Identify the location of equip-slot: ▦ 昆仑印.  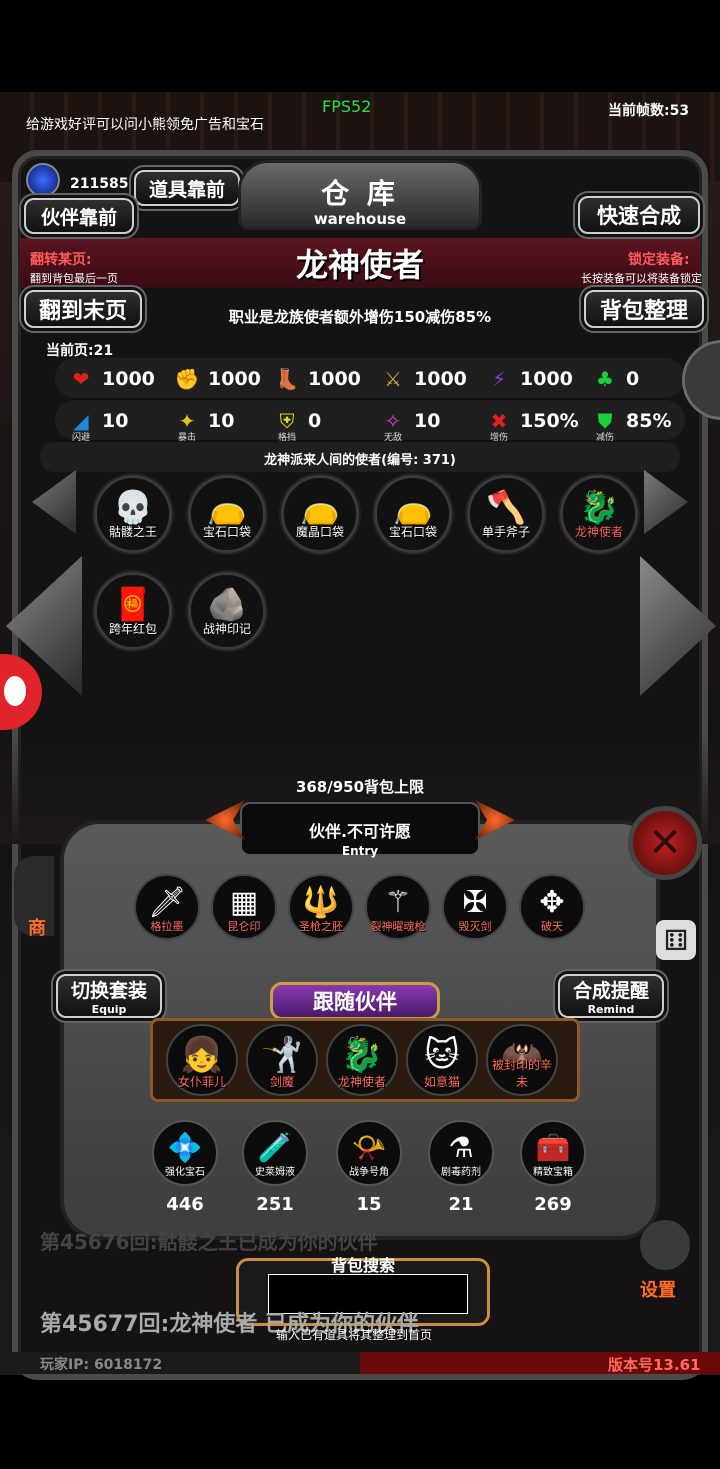
(244, 907).